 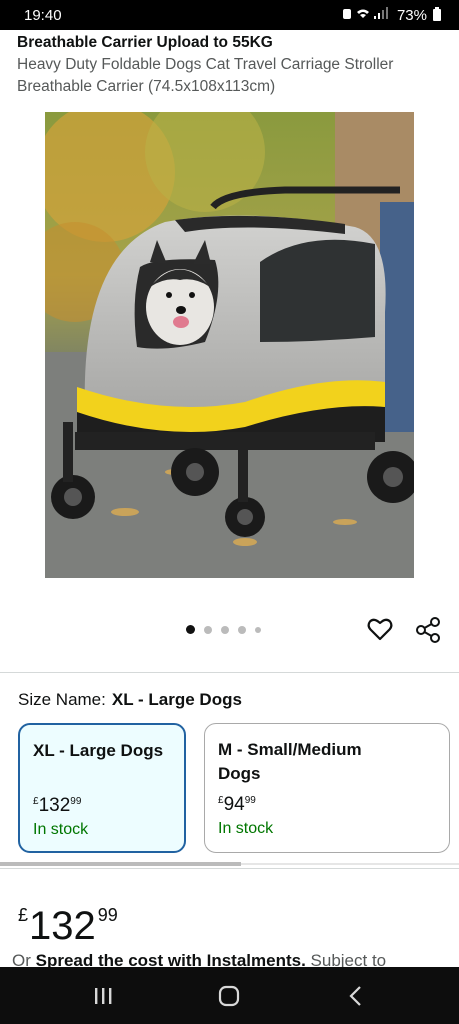 What do you see at coordinates (411, 15) in the screenshot?
I see `battery-percent: 73%` at bounding box center [411, 15].